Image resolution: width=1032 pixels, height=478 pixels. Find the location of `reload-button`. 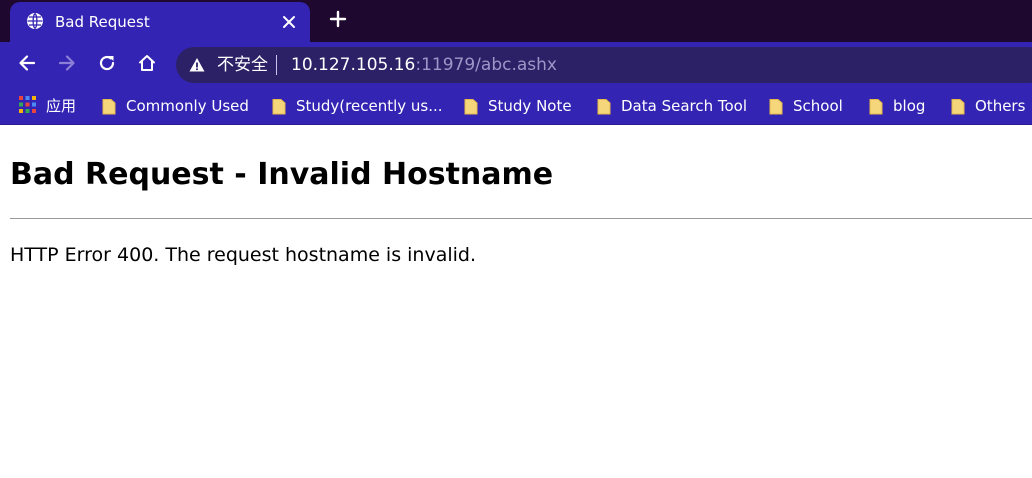

reload-button is located at coordinates (107, 65).